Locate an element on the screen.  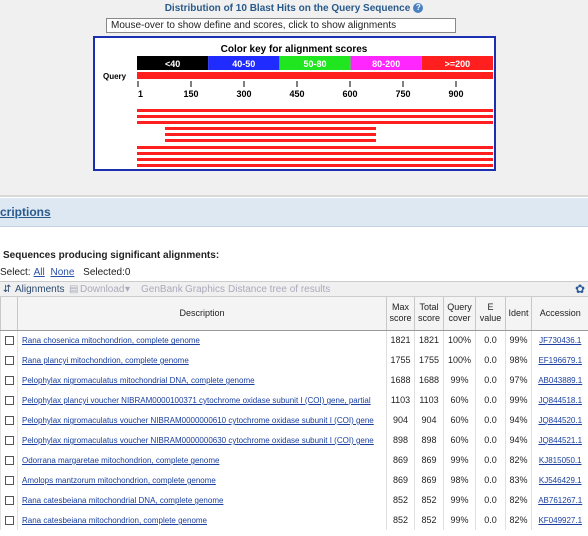
total-score-header: Total score is located at coordinates (429, 314).